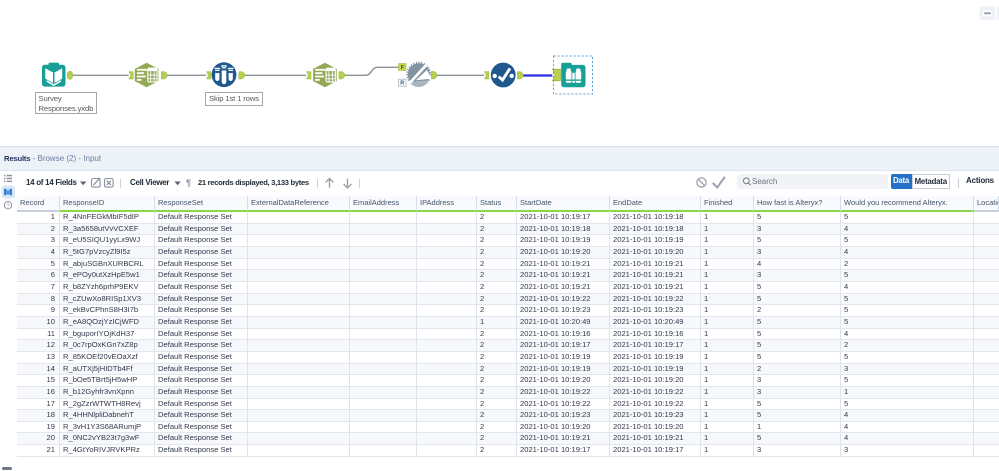 The image size is (999, 471). What do you see at coordinates (403, 68) in the screenshot?
I see `svg-text: F` at bounding box center [403, 68].